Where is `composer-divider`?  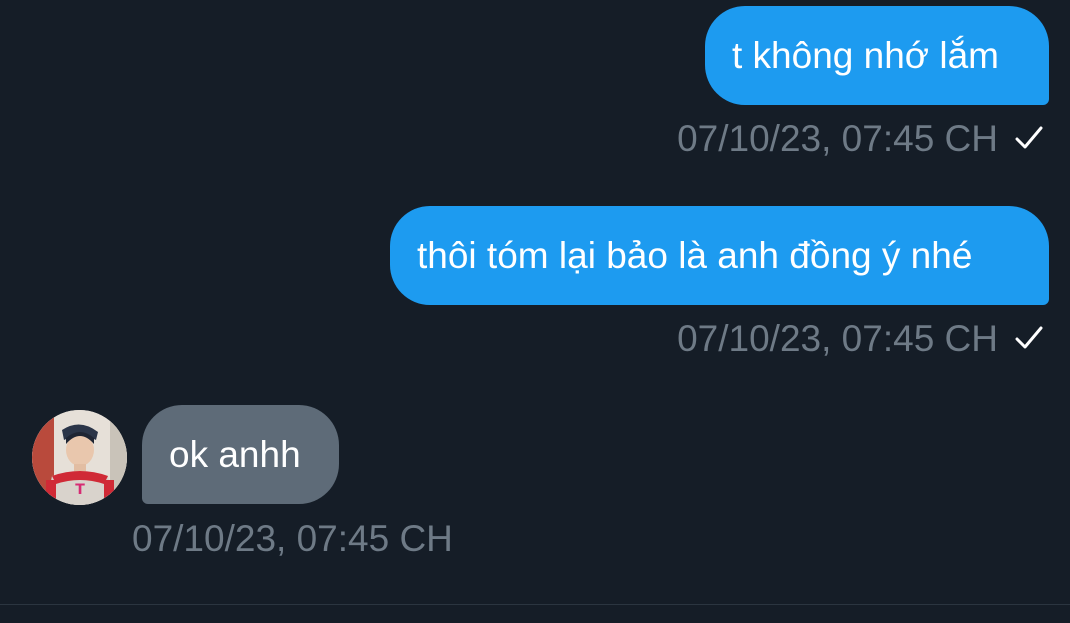 composer-divider is located at coordinates (535, 604).